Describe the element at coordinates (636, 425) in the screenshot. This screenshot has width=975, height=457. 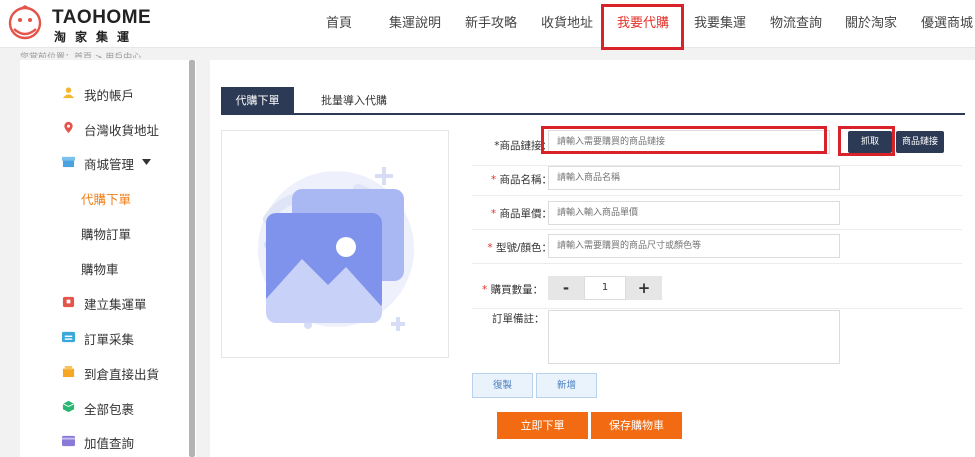
I see `save-cart-button: 保存購物車` at that location.